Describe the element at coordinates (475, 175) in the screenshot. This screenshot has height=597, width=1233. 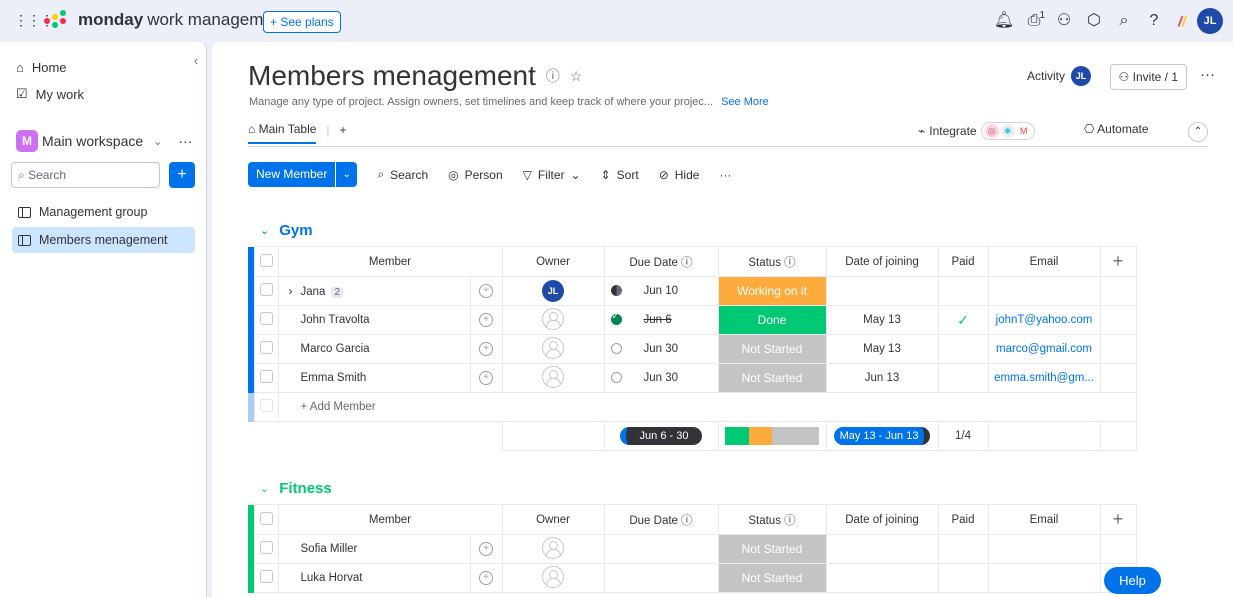
I see `person-filter-button: ◎ Person` at that location.